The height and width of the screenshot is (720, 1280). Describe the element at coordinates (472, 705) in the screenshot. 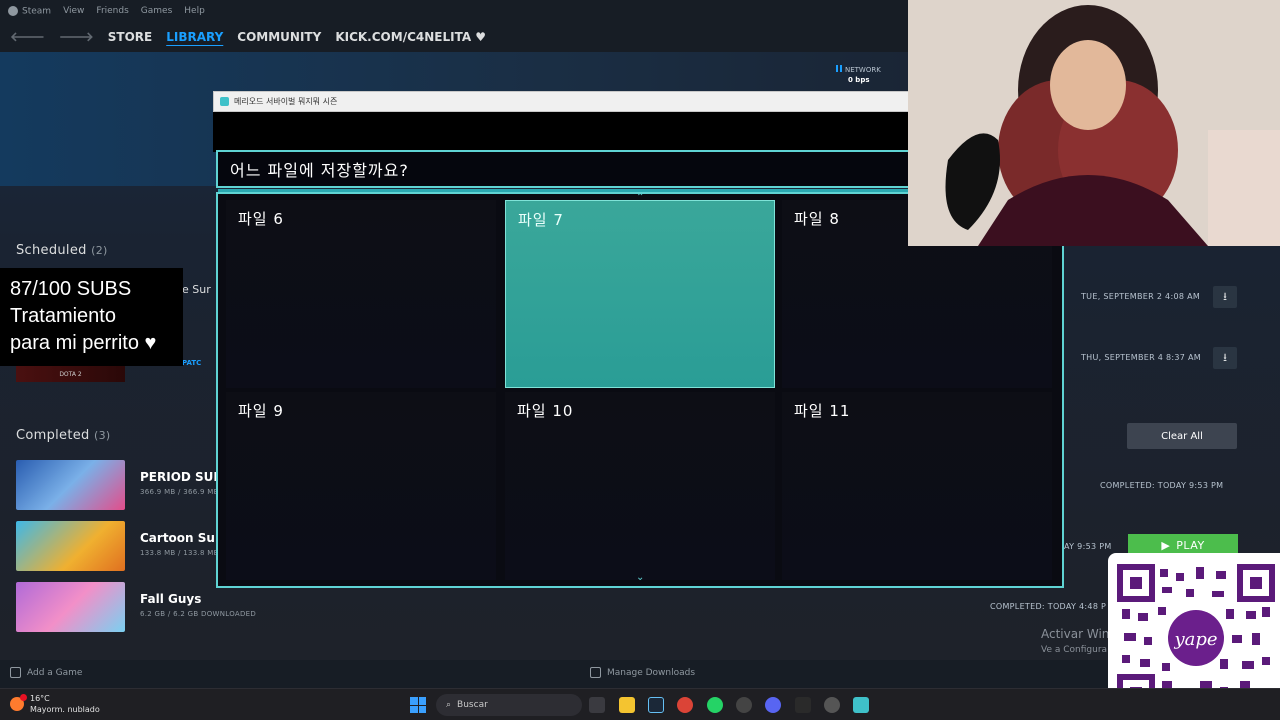

I see `search-placeholder: Buscar` at that location.